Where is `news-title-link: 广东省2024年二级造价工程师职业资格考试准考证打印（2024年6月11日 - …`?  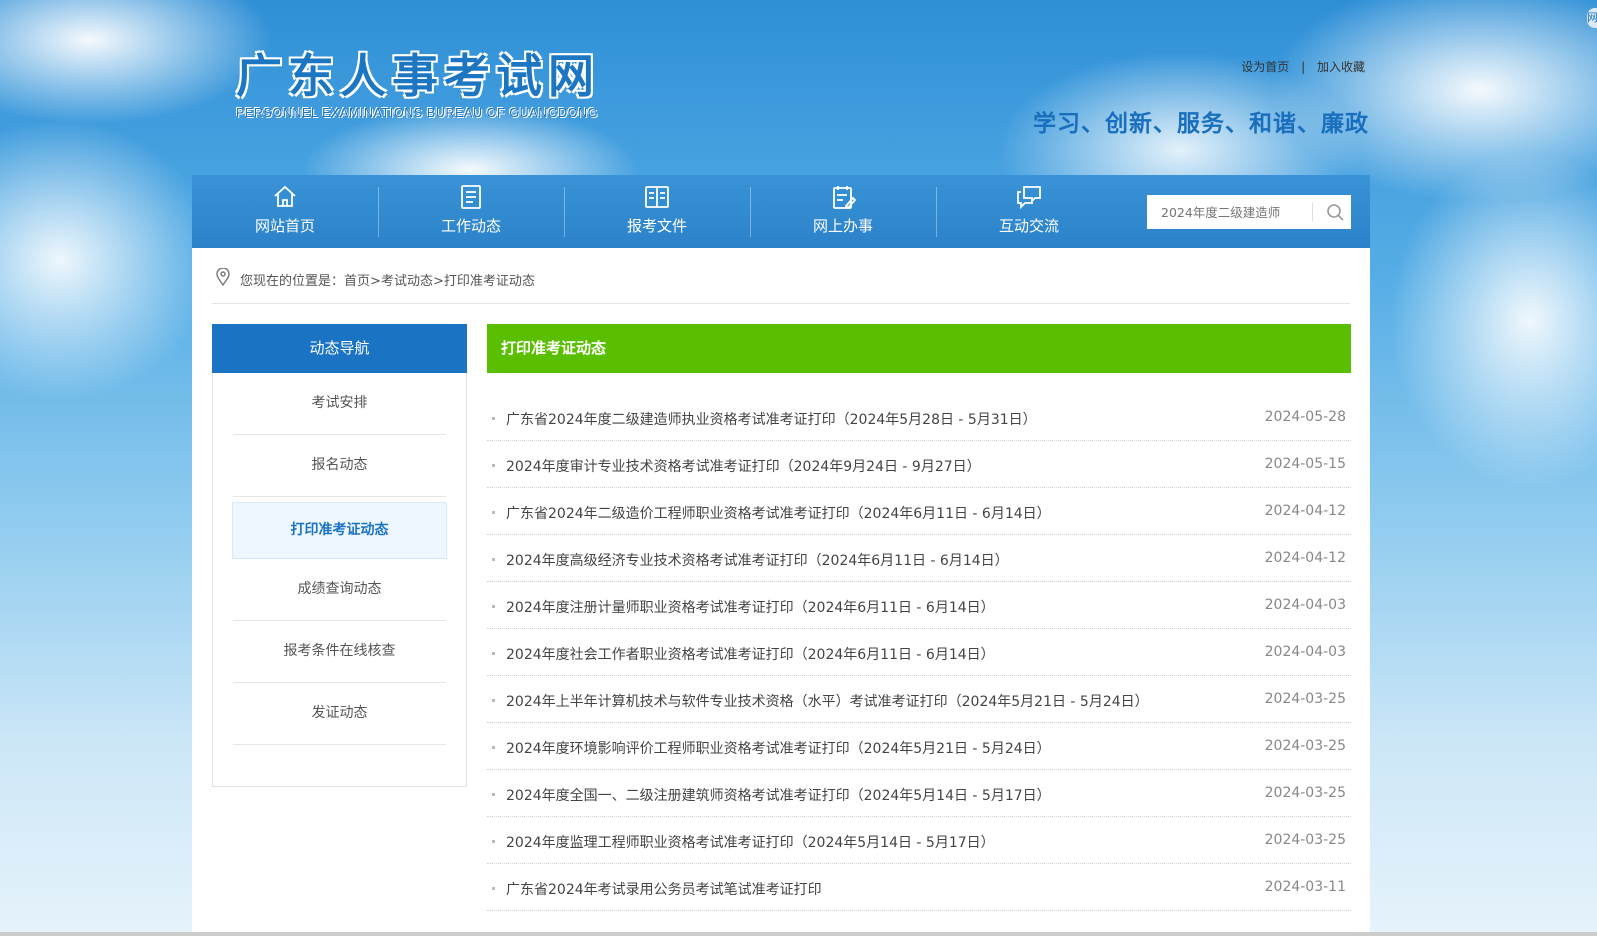
news-title-link: 广东省2024年二级造价工程师职业资格考试准考证打印（2024年6月11日 - … is located at coordinates (778, 513).